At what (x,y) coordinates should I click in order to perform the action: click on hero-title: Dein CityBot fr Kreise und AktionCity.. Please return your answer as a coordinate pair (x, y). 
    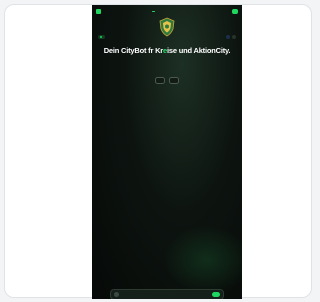
    Looking at the image, I should click on (167, 50).